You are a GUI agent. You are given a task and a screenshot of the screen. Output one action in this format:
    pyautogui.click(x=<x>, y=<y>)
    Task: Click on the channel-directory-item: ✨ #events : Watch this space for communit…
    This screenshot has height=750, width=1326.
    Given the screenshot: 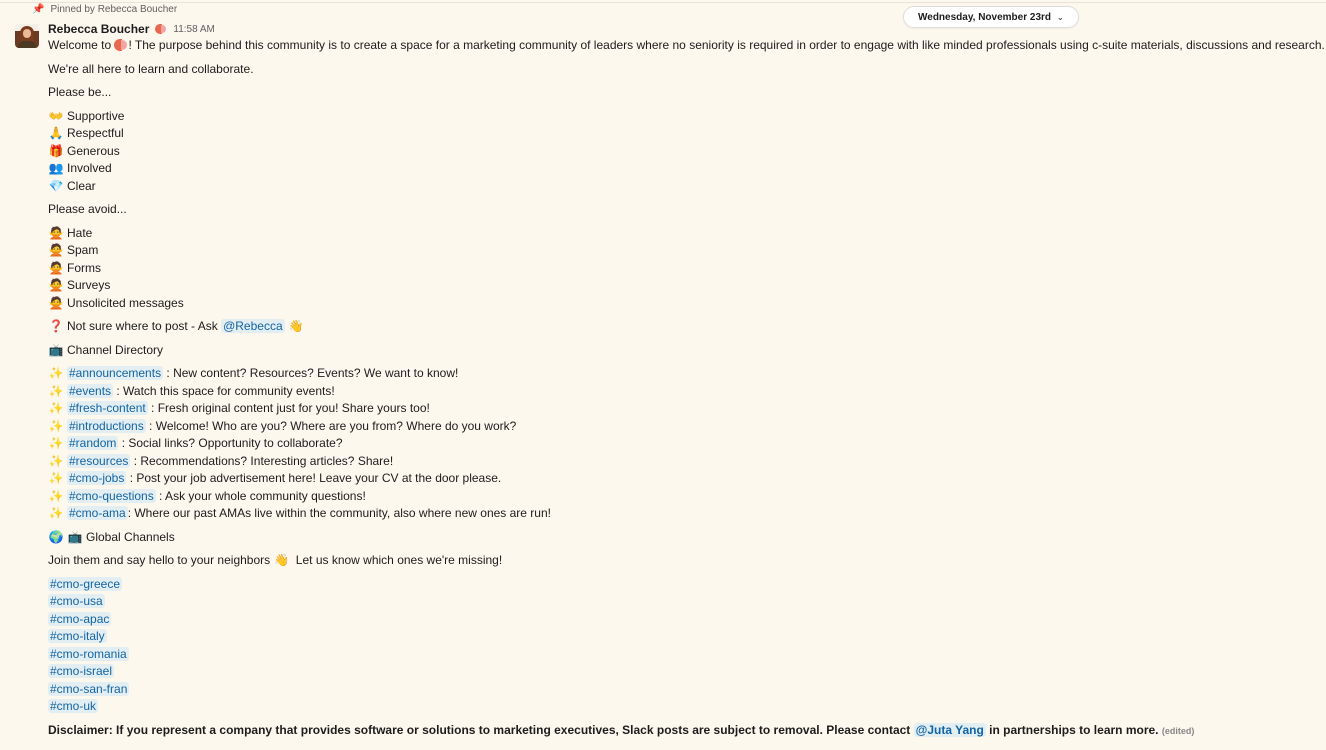 What is the action you would take?
    pyautogui.click(x=682, y=392)
    